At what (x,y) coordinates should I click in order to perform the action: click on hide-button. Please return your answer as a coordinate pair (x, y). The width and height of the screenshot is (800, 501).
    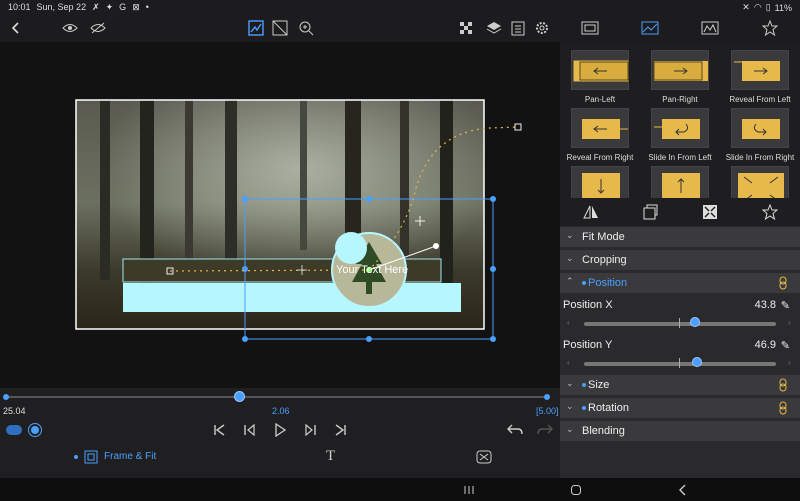
    Looking at the image, I should click on (98, 28).